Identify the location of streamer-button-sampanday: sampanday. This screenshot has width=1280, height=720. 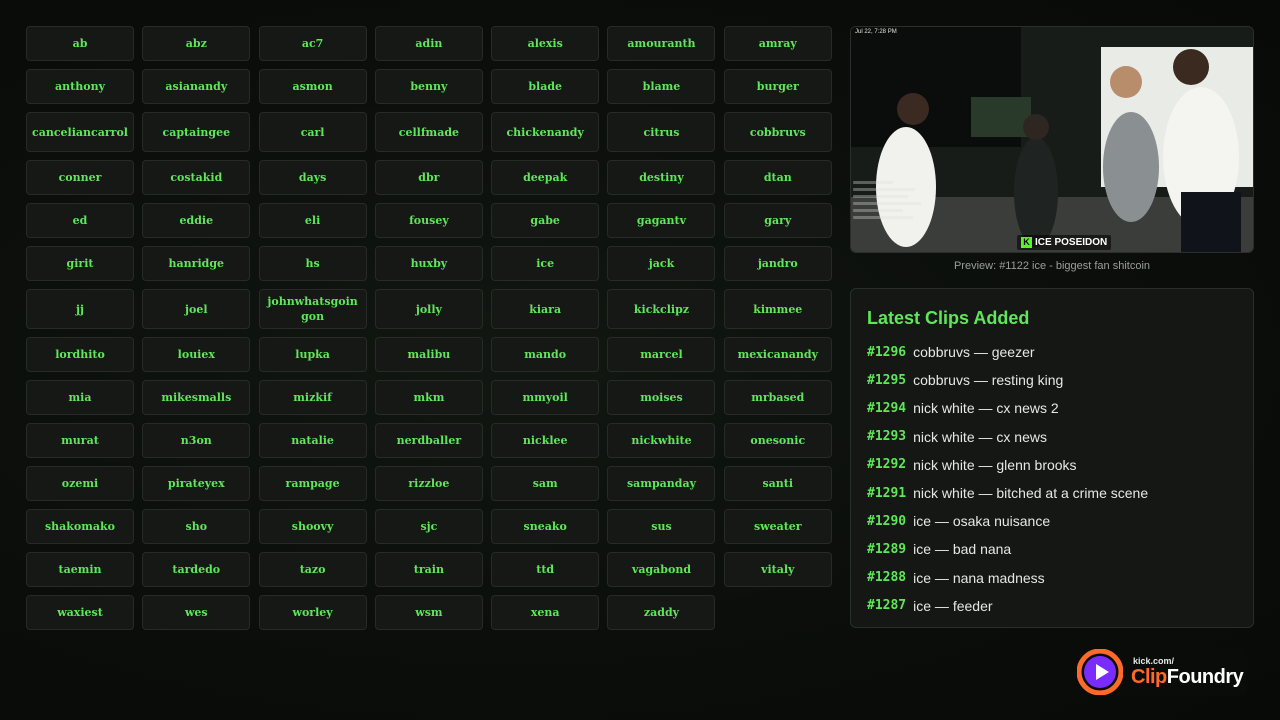
(661, 483).